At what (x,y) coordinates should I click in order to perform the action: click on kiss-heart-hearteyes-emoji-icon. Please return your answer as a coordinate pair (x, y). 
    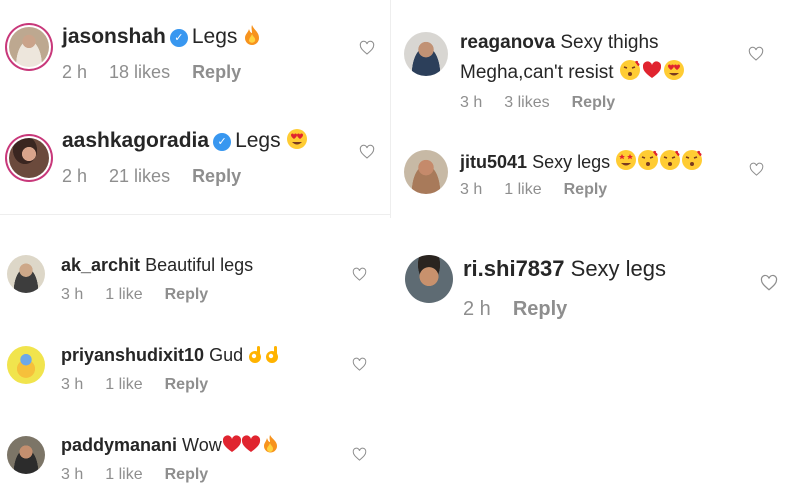
    Looking at the image, I should click on (652, 73).